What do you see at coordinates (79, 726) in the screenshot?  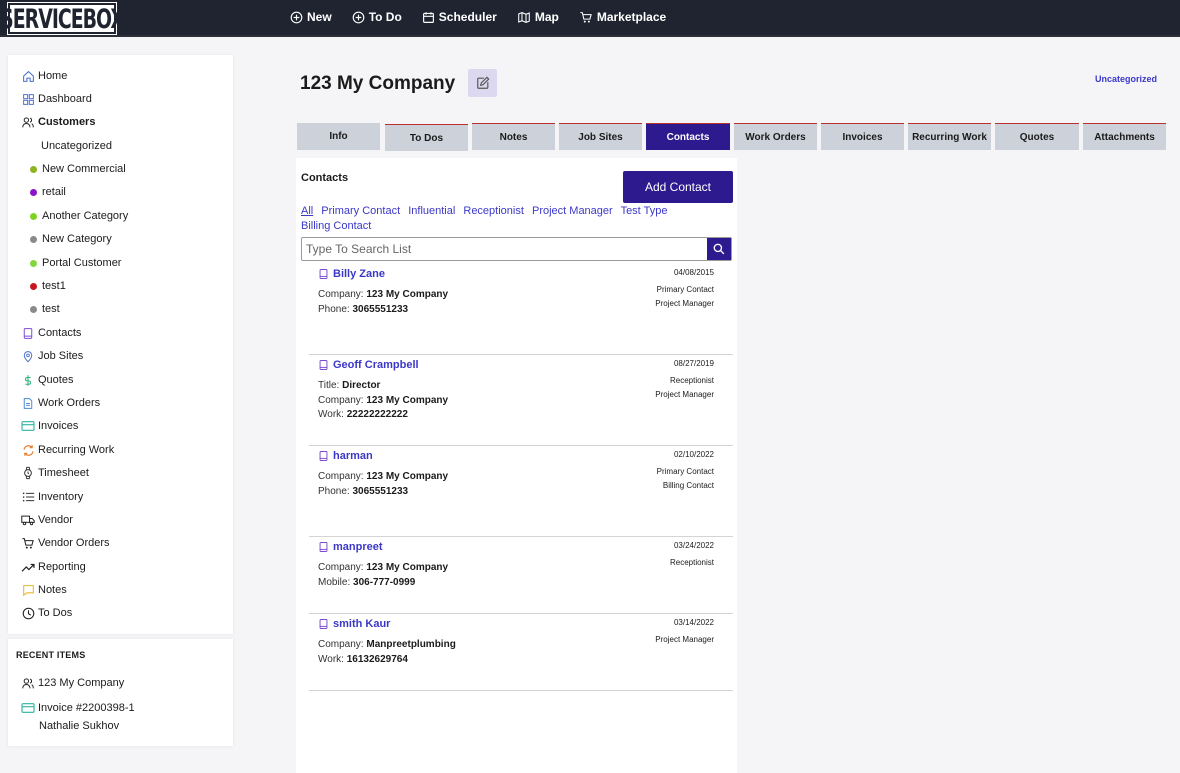 I see `recent-item-invoice-customer: Nathalie Sukhov` at bounding box center [79, 726].